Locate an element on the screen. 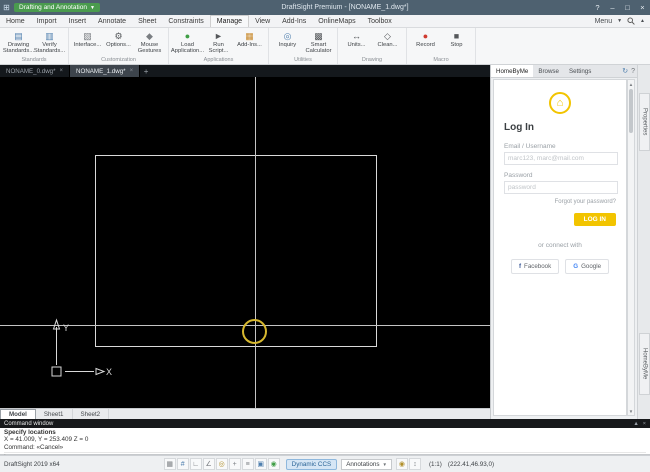  document-tab-bar: NONAME_0.dwg* × NONAME_1.dwg* × + is located at coordinates (245, 71).